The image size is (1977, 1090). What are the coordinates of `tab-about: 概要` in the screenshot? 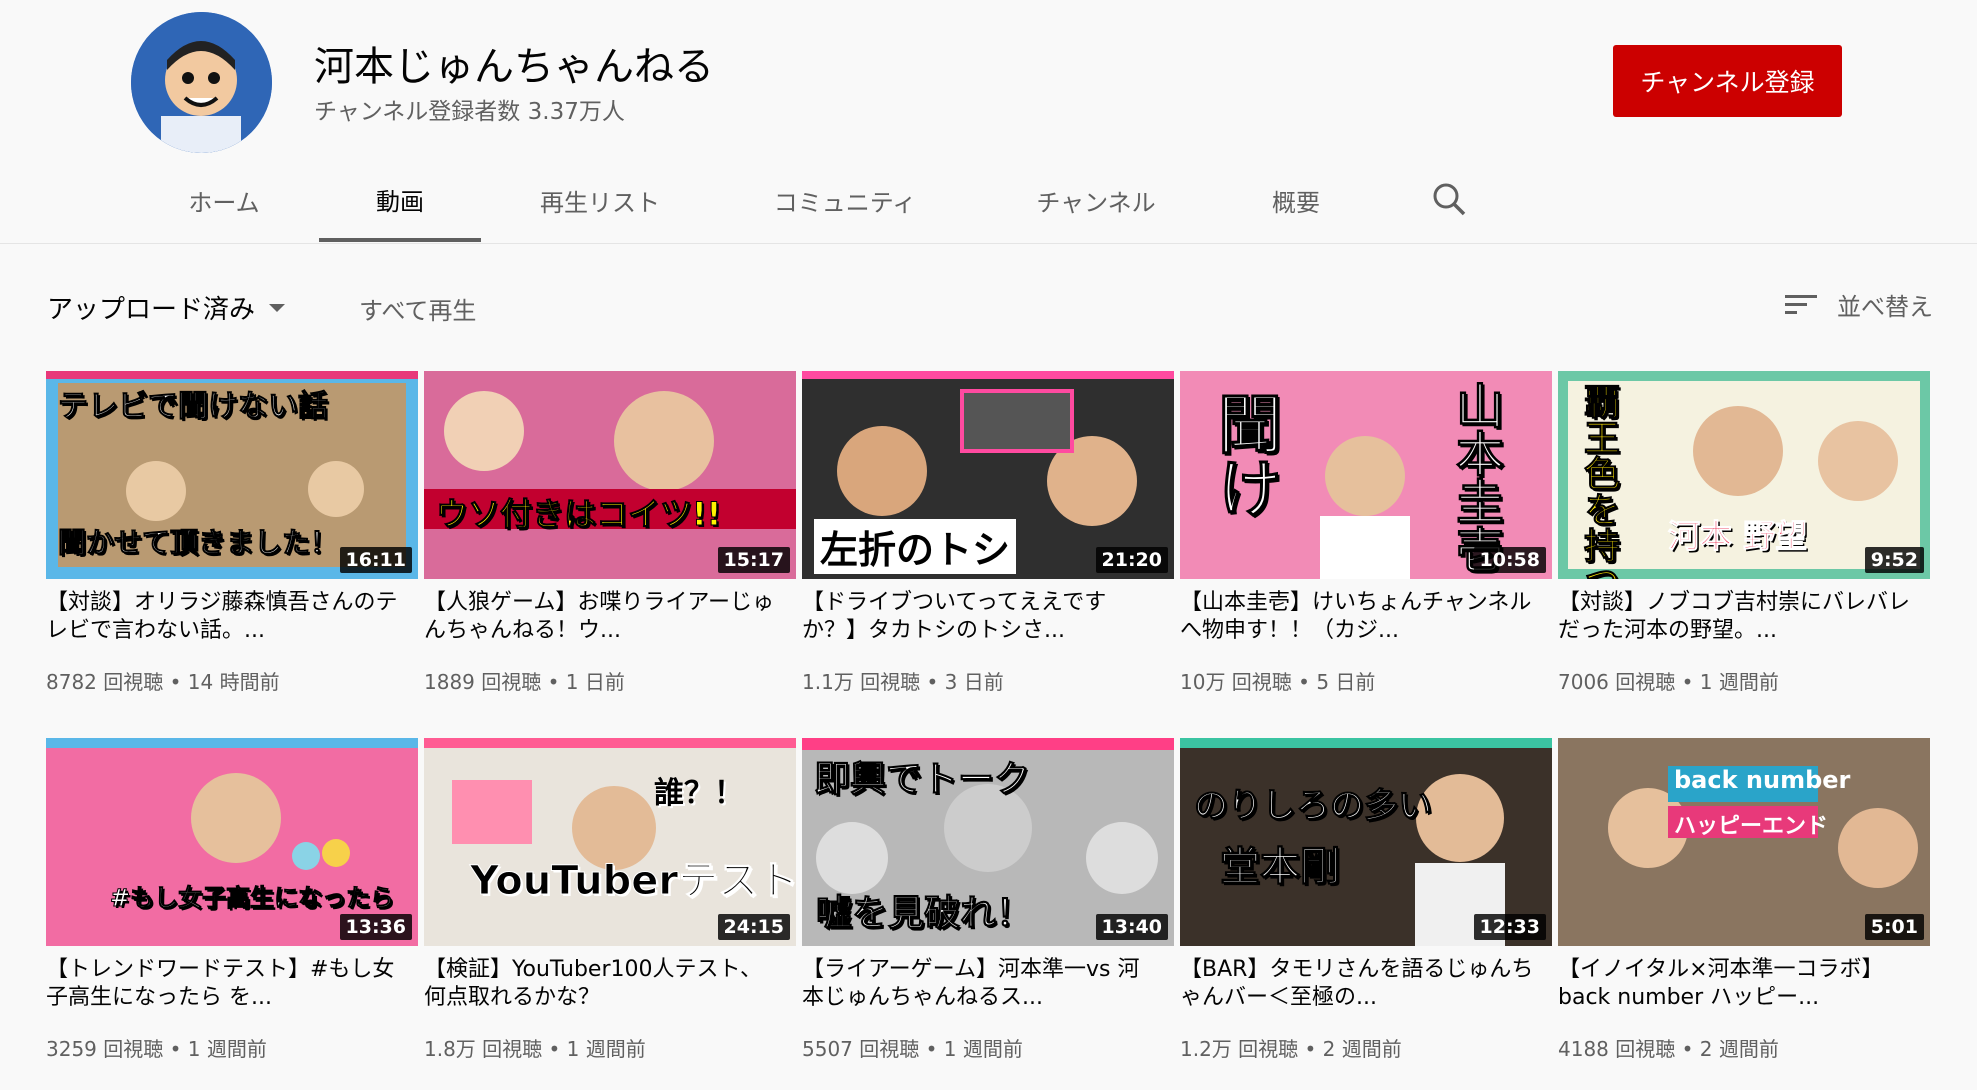 It's located at (1296, 200).